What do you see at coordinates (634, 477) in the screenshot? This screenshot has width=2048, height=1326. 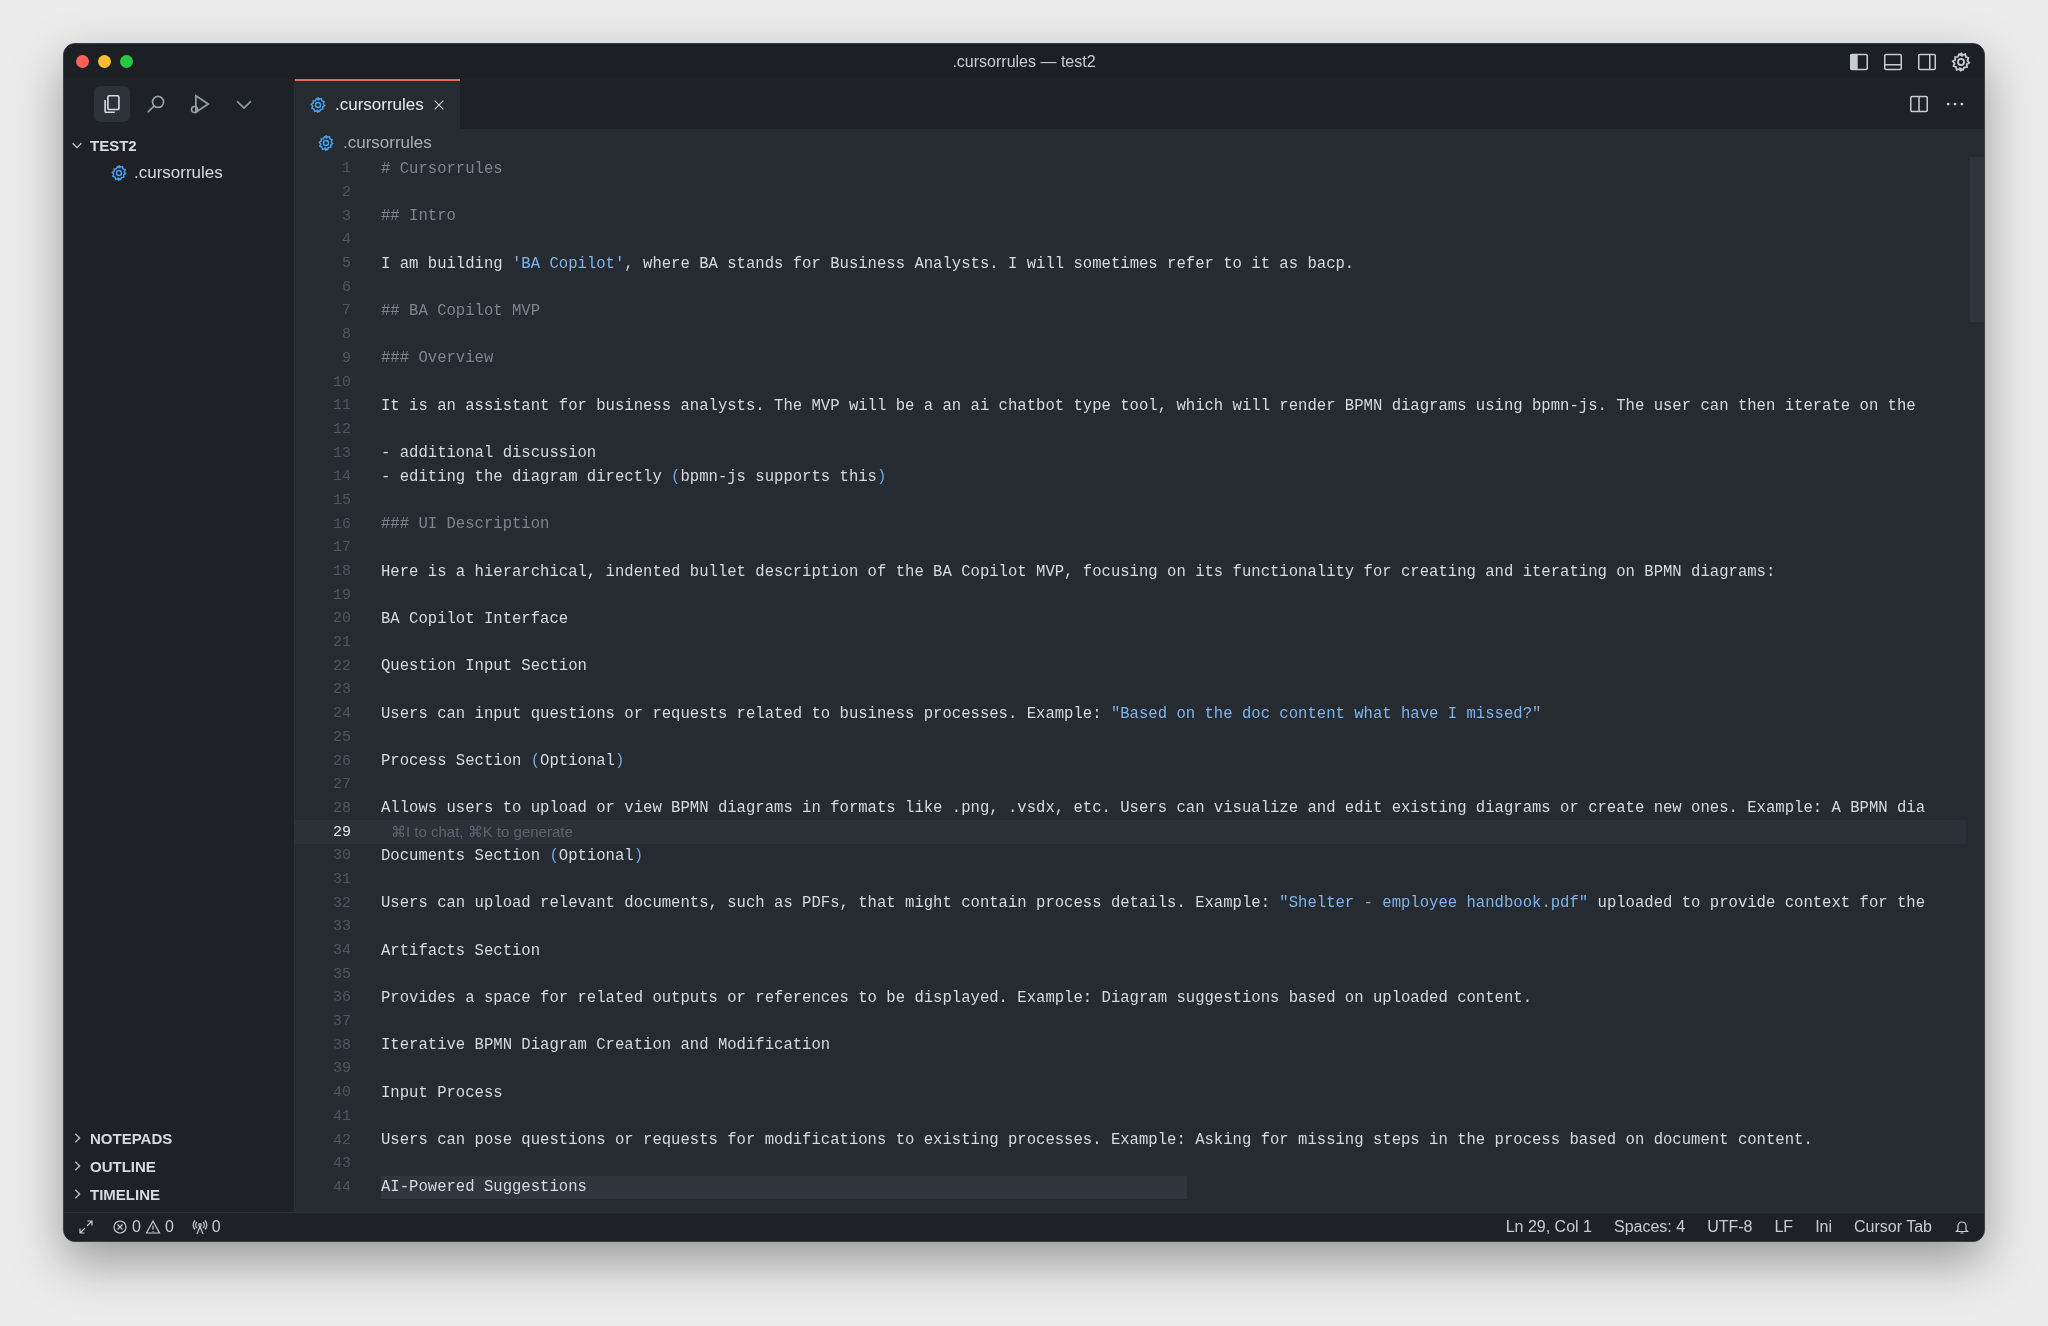 I see `code-line: - editing the diagram directly (bpmn-js supports this)` at bounding box center [634, 477].